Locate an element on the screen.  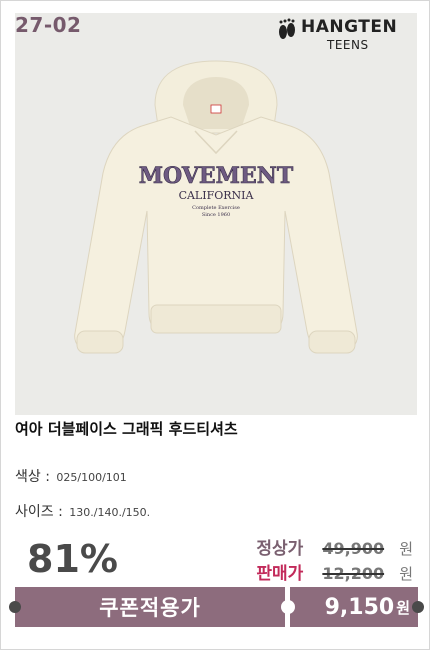
regular-price-currency: 원 is located at coordinates (406, 549).